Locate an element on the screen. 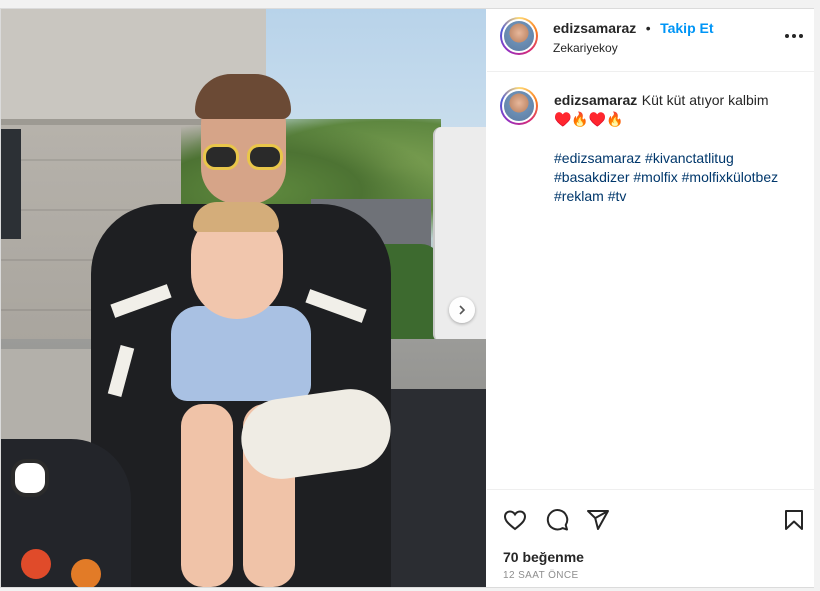  caption-username: edizsamaraz is located at coordinates (595, 100).